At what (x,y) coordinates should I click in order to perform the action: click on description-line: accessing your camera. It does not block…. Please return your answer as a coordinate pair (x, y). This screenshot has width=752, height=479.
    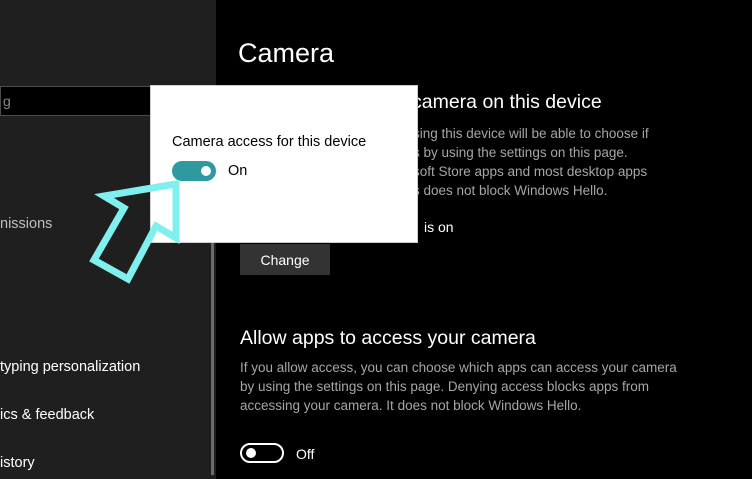
    Looking at the image, I should click on (411, 405).